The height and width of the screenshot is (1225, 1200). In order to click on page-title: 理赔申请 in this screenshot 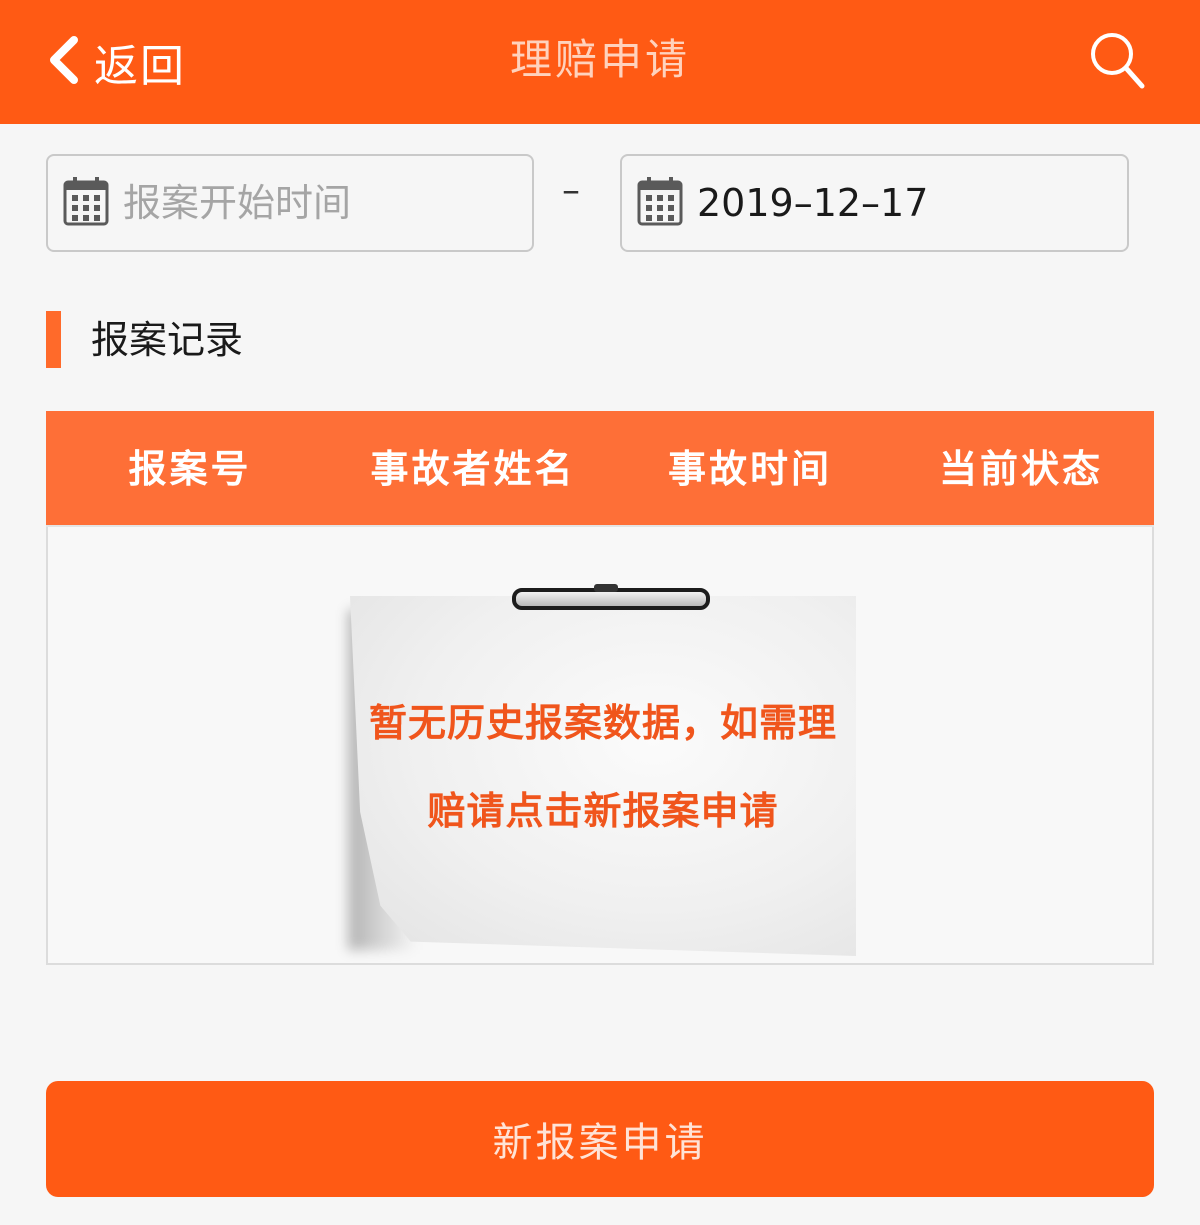, I will do `click(599, 59)`.